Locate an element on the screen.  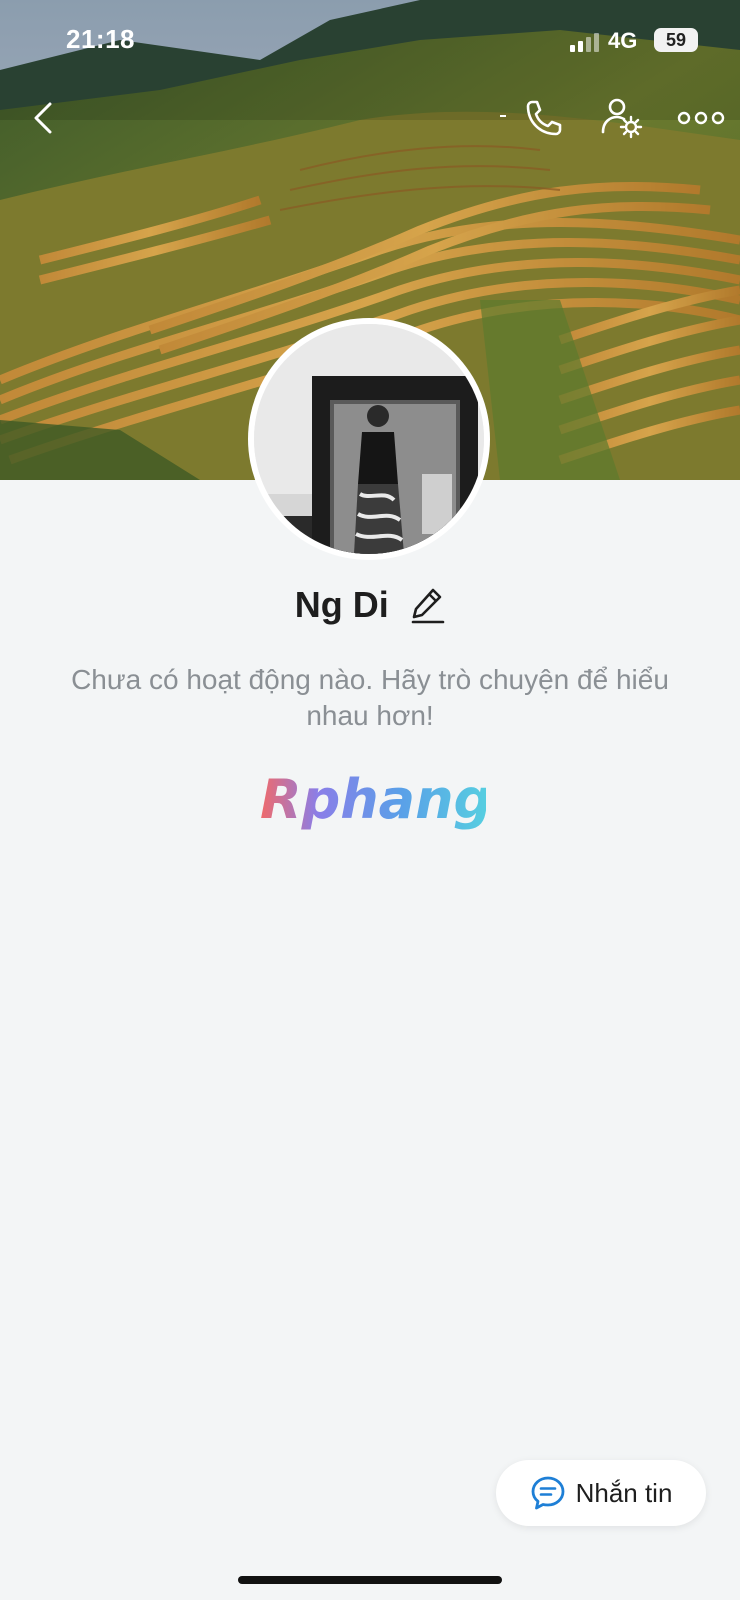
status-bar: 21:18 4G 59 is located at coordinates (370, 40).